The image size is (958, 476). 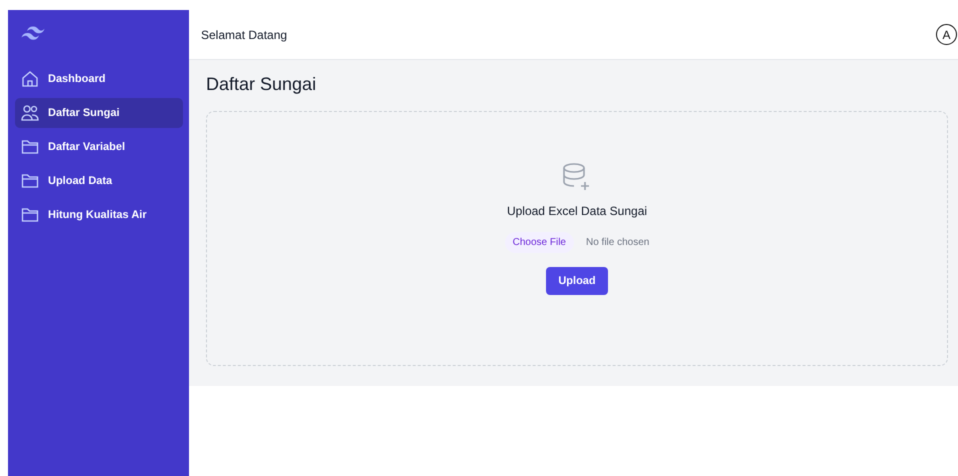 What do you see at coordinates (539, 242) in the screenshot?
I see `choose-file-button: Choose File` at bounding box center [539, 242].